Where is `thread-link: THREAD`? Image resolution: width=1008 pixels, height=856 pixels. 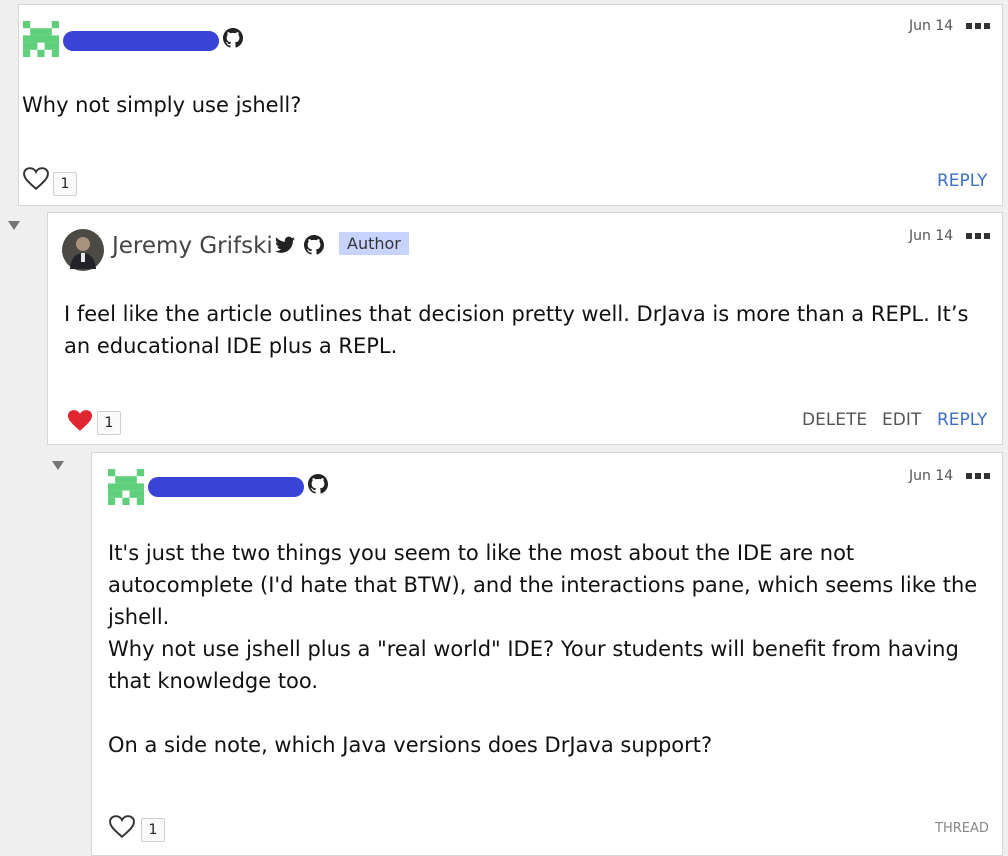 thread-link: THREAD is located at coordinates (962, 828).